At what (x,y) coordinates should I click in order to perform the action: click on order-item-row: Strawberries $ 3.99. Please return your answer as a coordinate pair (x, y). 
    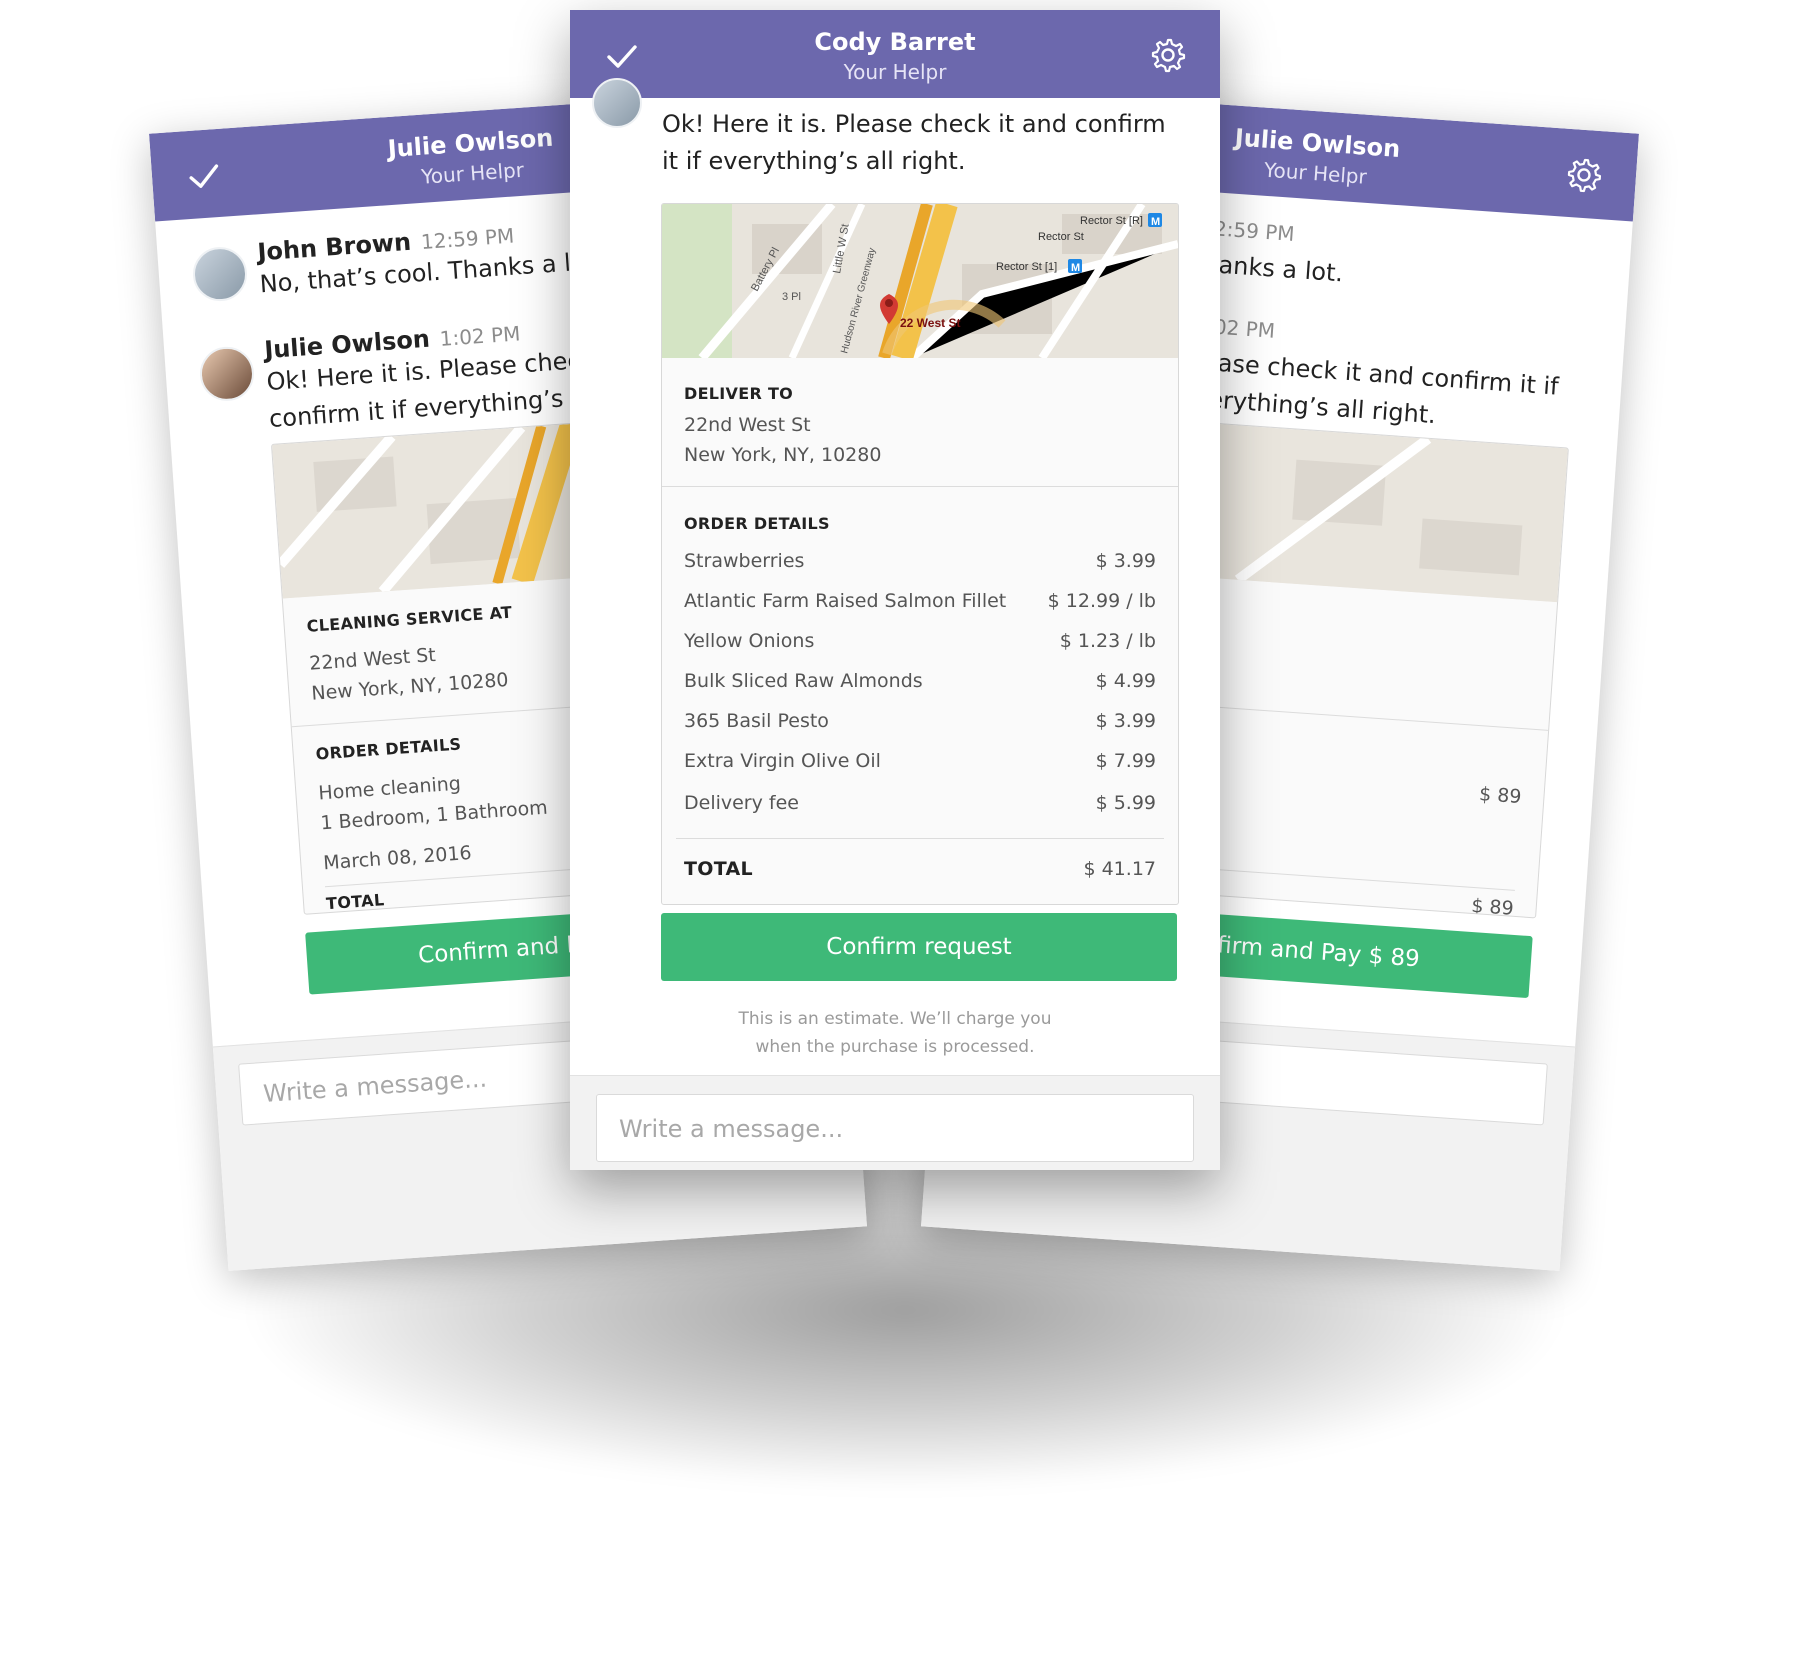
    Looking at the image, I should click on (920, 565).